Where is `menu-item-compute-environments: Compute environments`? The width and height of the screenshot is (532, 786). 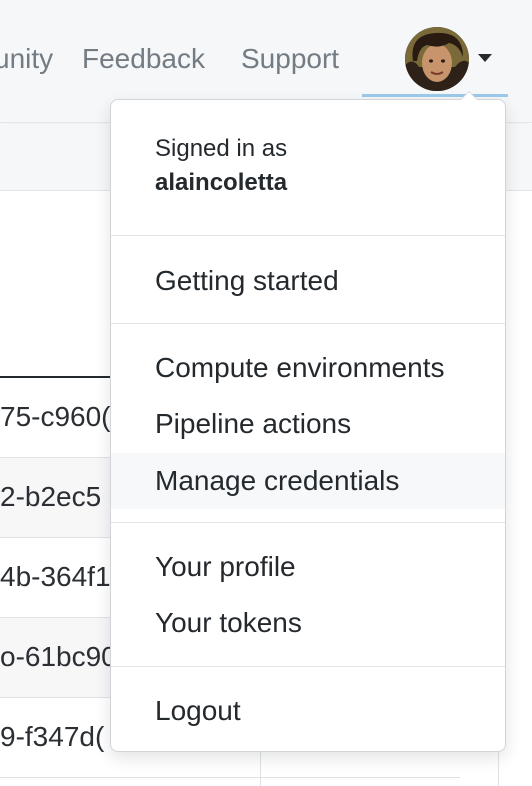
menu-item-compute-environments: Compute environments is located at coordinates (308, 368).